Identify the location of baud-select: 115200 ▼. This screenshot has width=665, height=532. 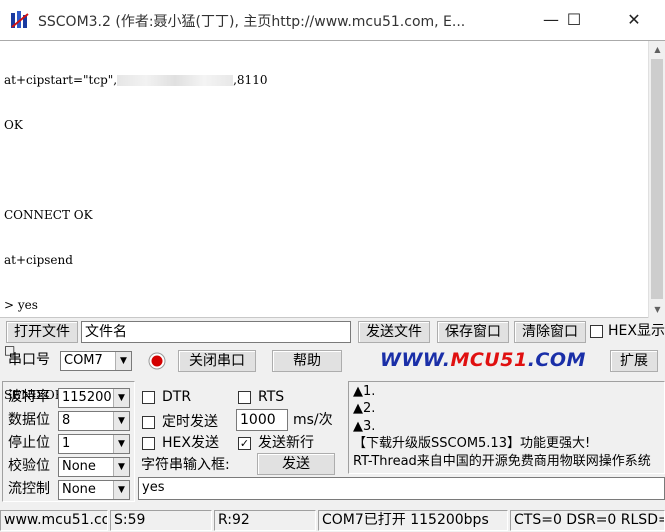
(94, 398).